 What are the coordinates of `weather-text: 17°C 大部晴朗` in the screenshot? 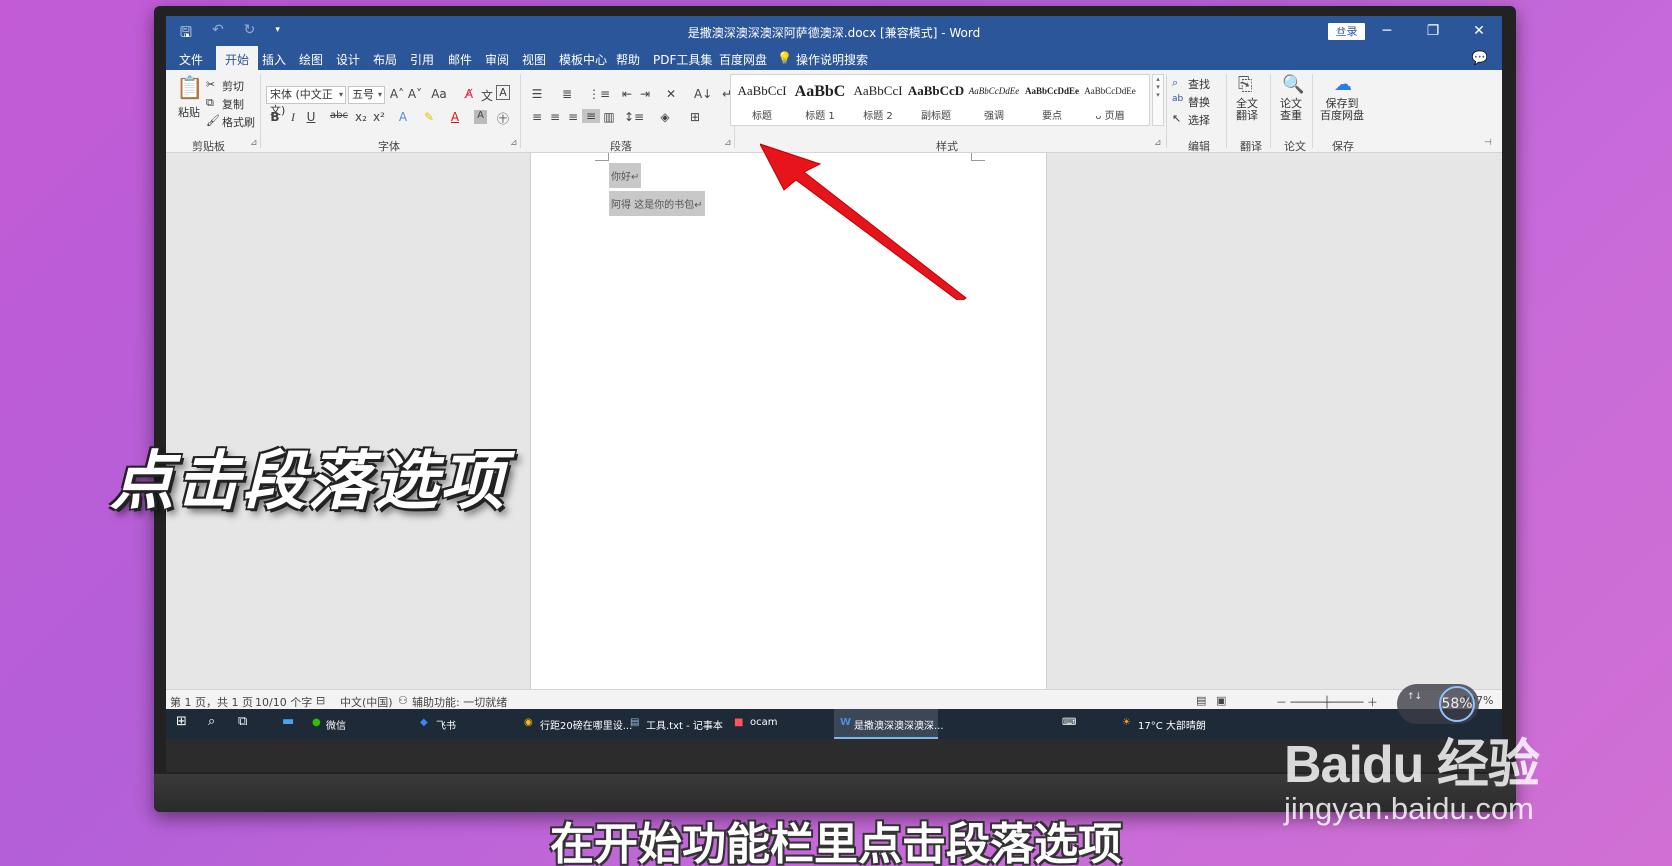 It's located at (1172, 724).